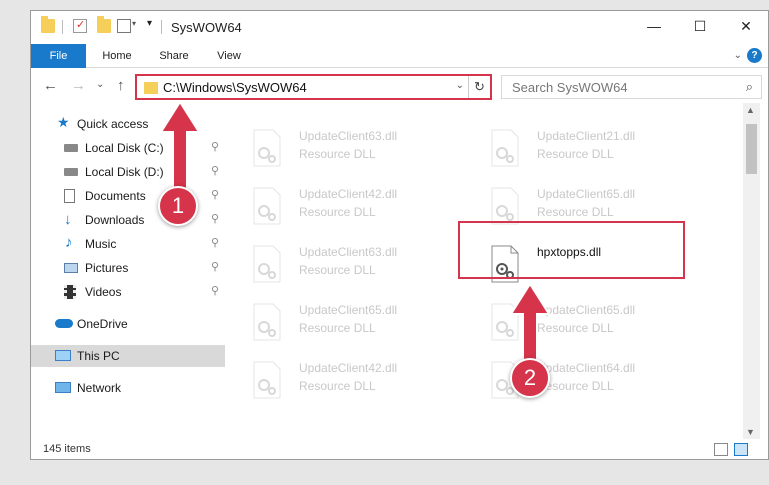  Describe the element at coordinates (69, 242) in the screenshot. I see `music-icon: ♪` at that location.